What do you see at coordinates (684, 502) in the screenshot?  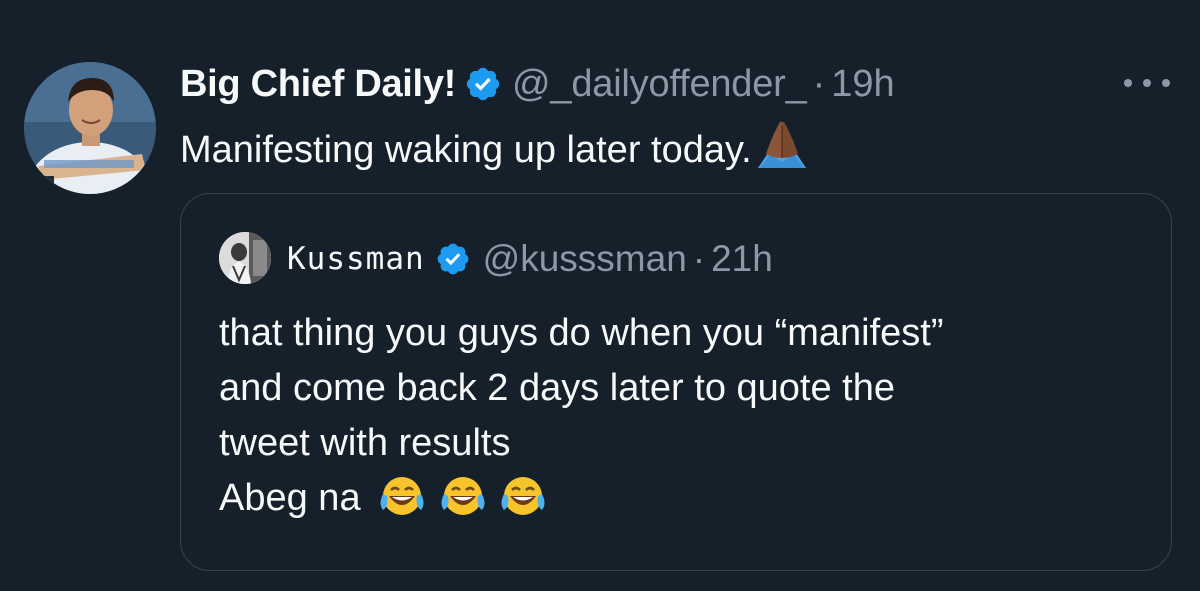 I see `quoted-text-last-line: Abeg na` at bounding box center [684, 502].